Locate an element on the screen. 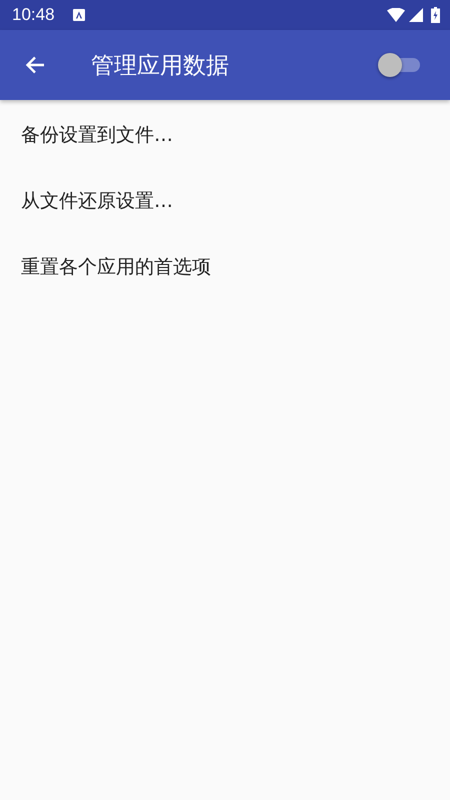  toggle-switch is located at coordinates (400, 65).